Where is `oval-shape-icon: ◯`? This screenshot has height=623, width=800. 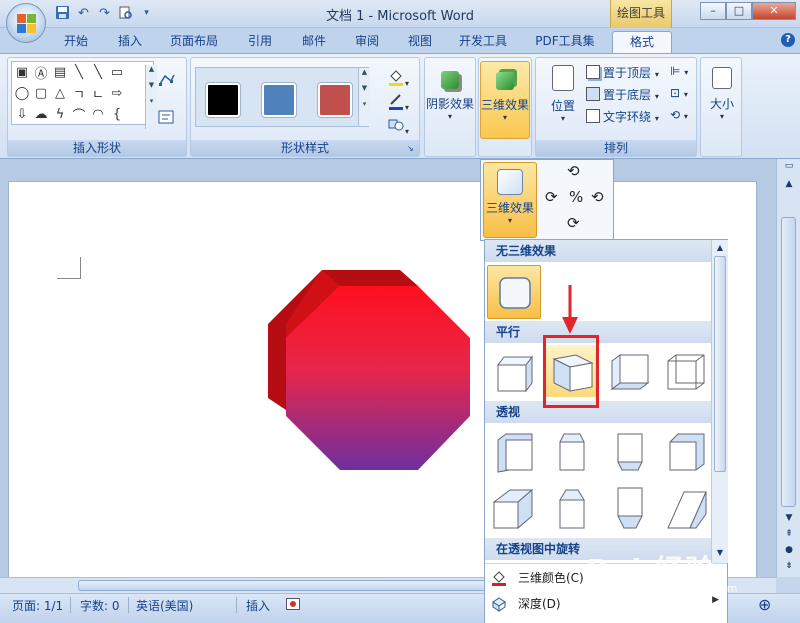
oval-shape-icon: ◯ is located at coordinates (22, 93).